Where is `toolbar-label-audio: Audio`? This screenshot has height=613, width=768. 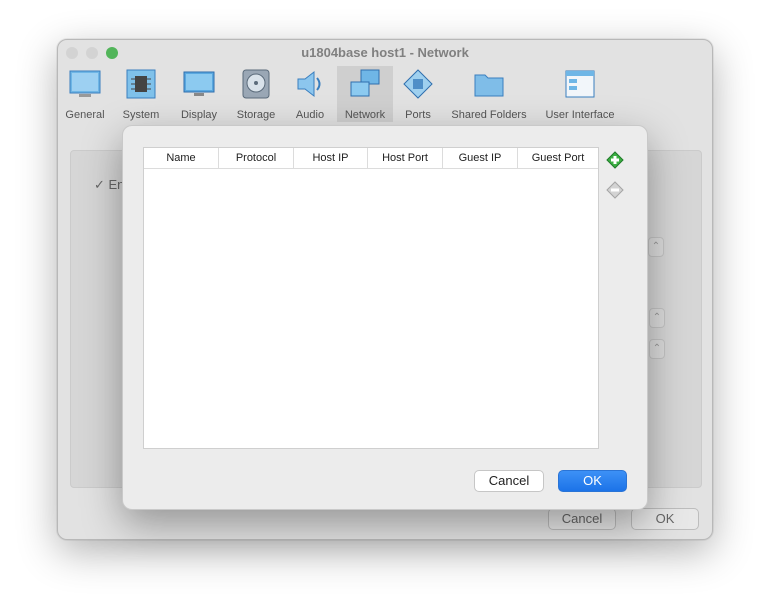 toolbar-label-audio: Audio is located at coordinates (310, 115).